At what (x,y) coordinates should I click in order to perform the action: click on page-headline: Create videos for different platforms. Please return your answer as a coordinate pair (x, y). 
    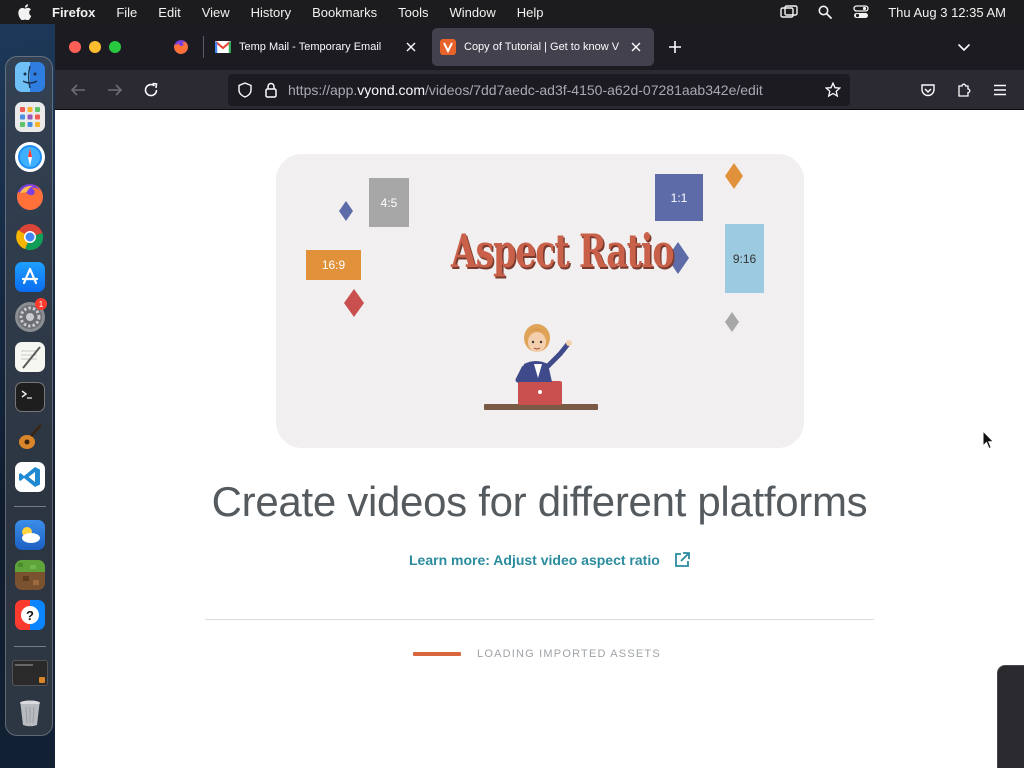
    Looking at the image, I should click on (539, 501).